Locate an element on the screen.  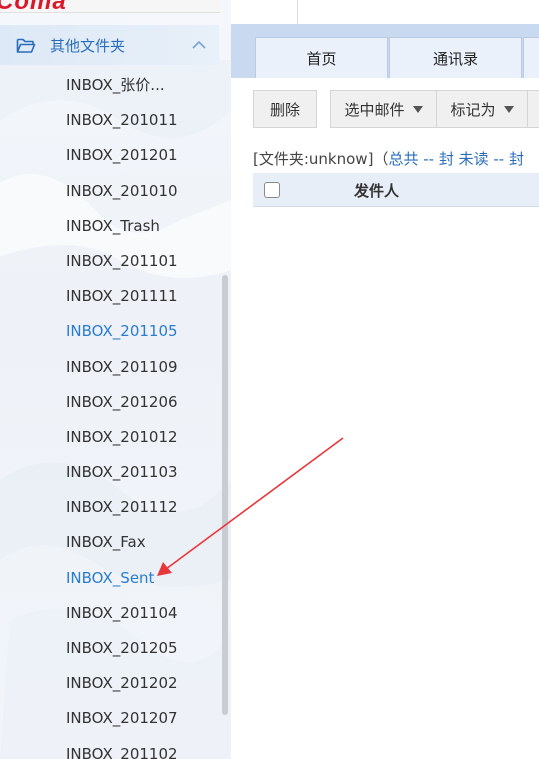
folder-item: INBOX_201205 is located at coordinates (111, 648).